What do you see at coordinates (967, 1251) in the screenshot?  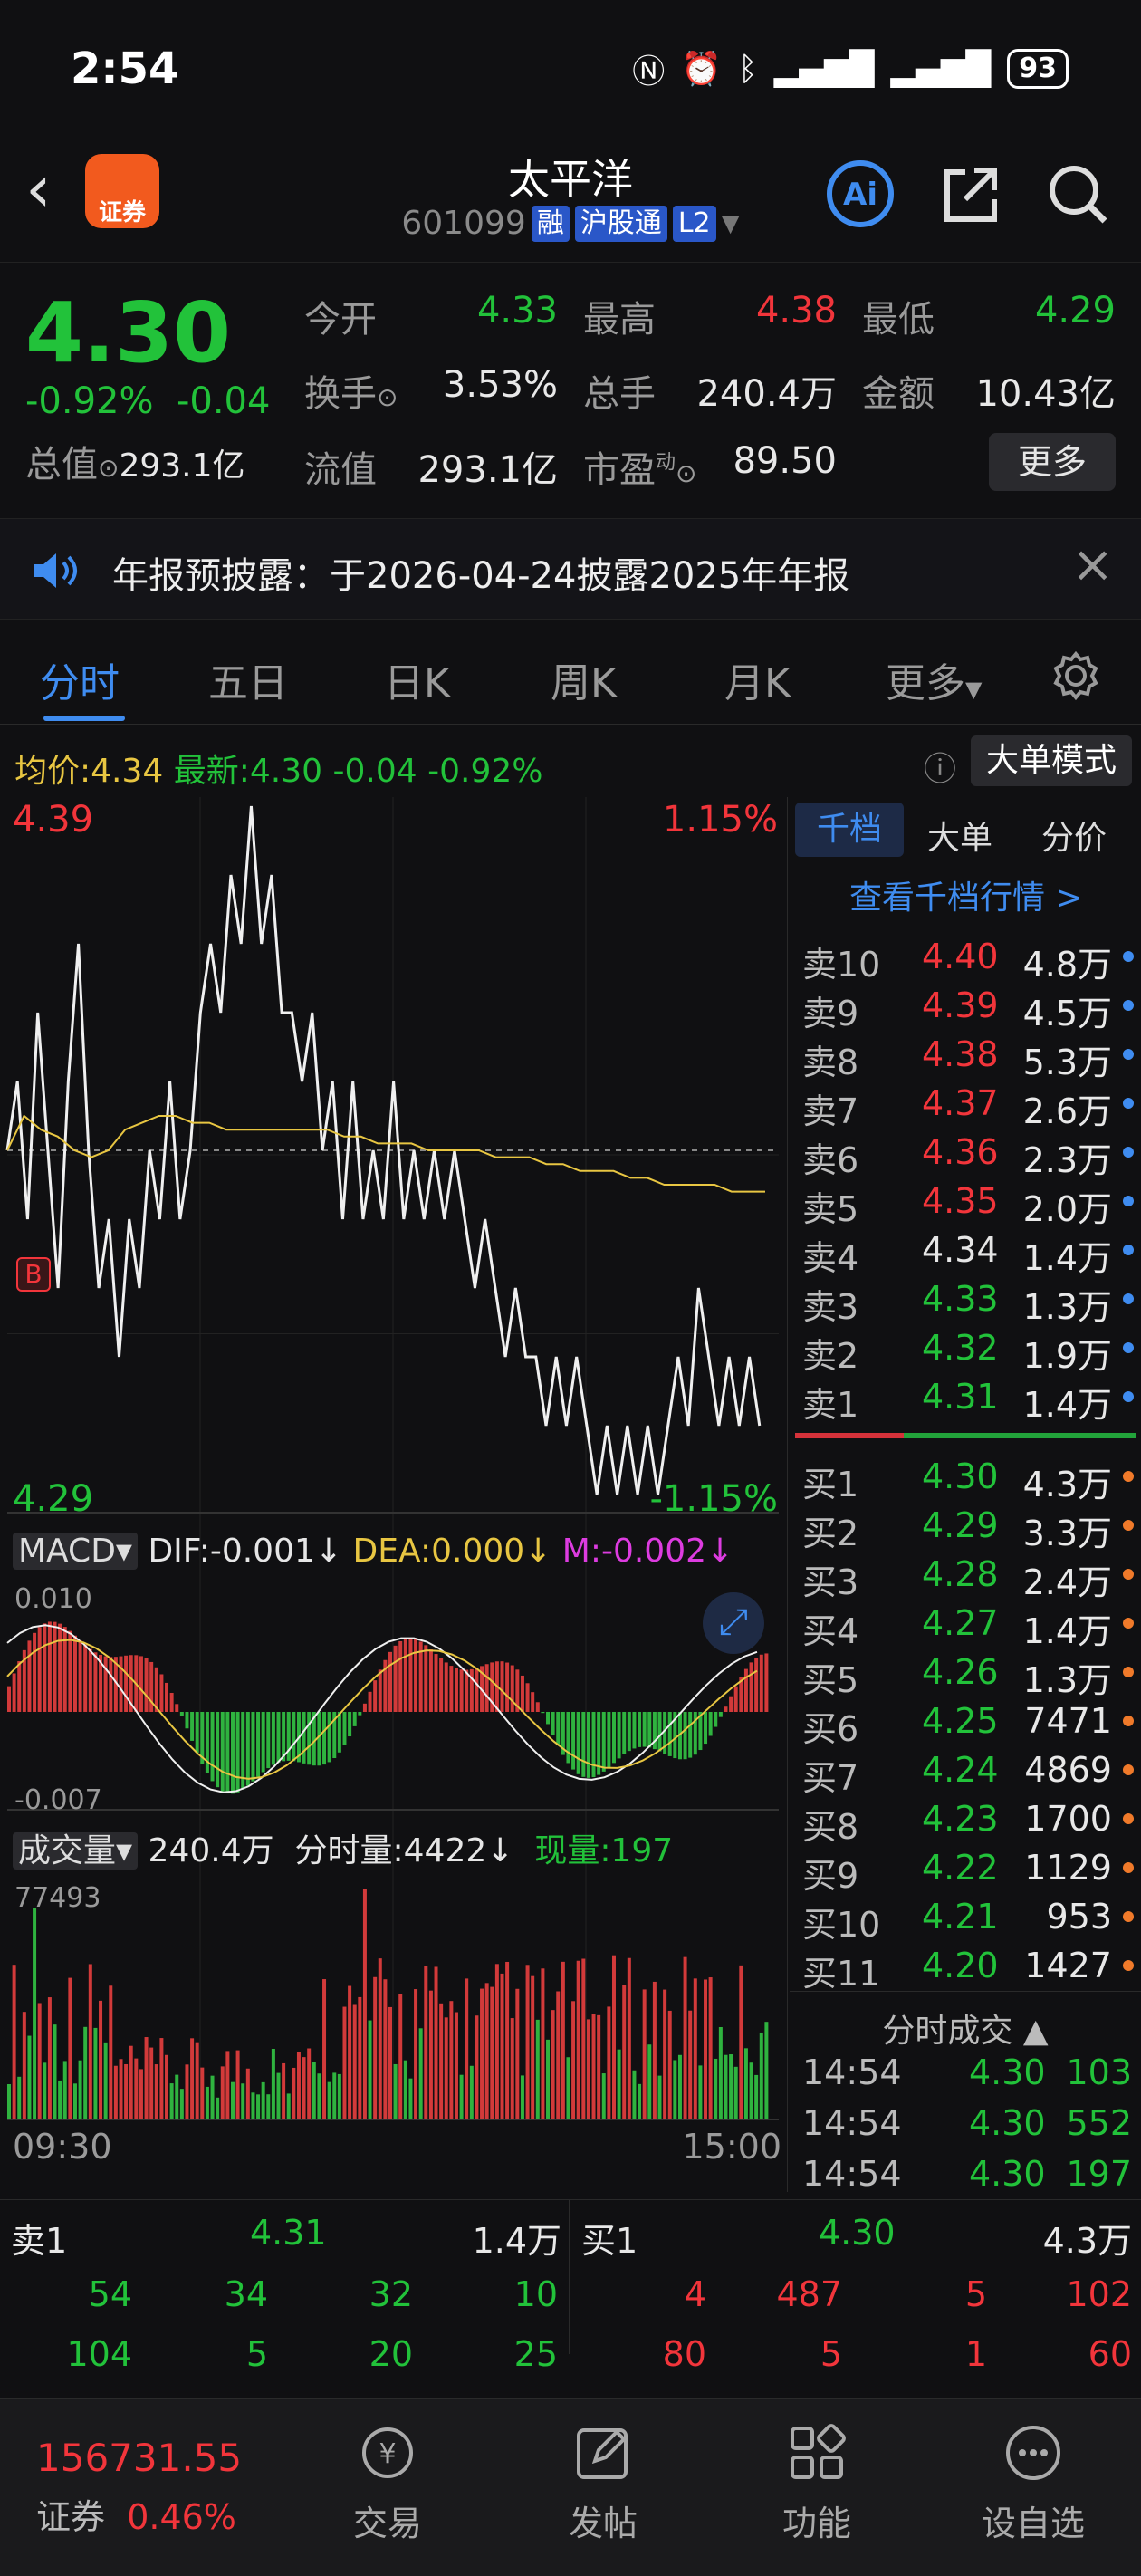 I see `ask-row: 卖4 4.34 1.4万` at bounding box center [967, 1251].